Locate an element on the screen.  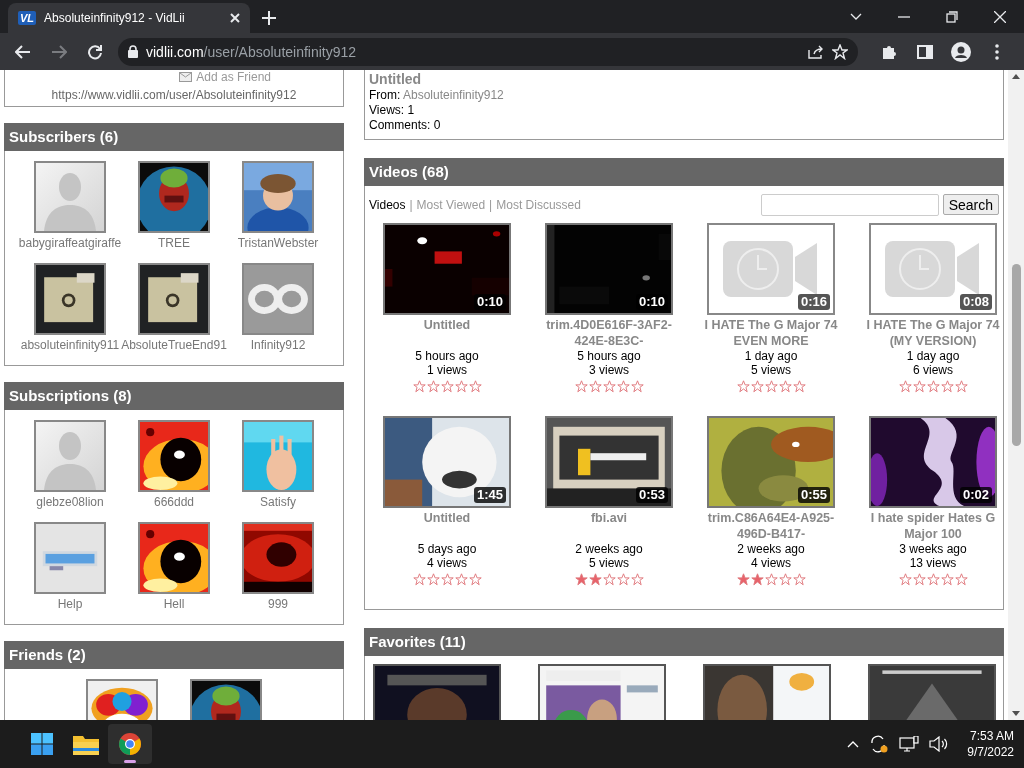
username-link: Infinity912 is located at coordinates (278, 345).